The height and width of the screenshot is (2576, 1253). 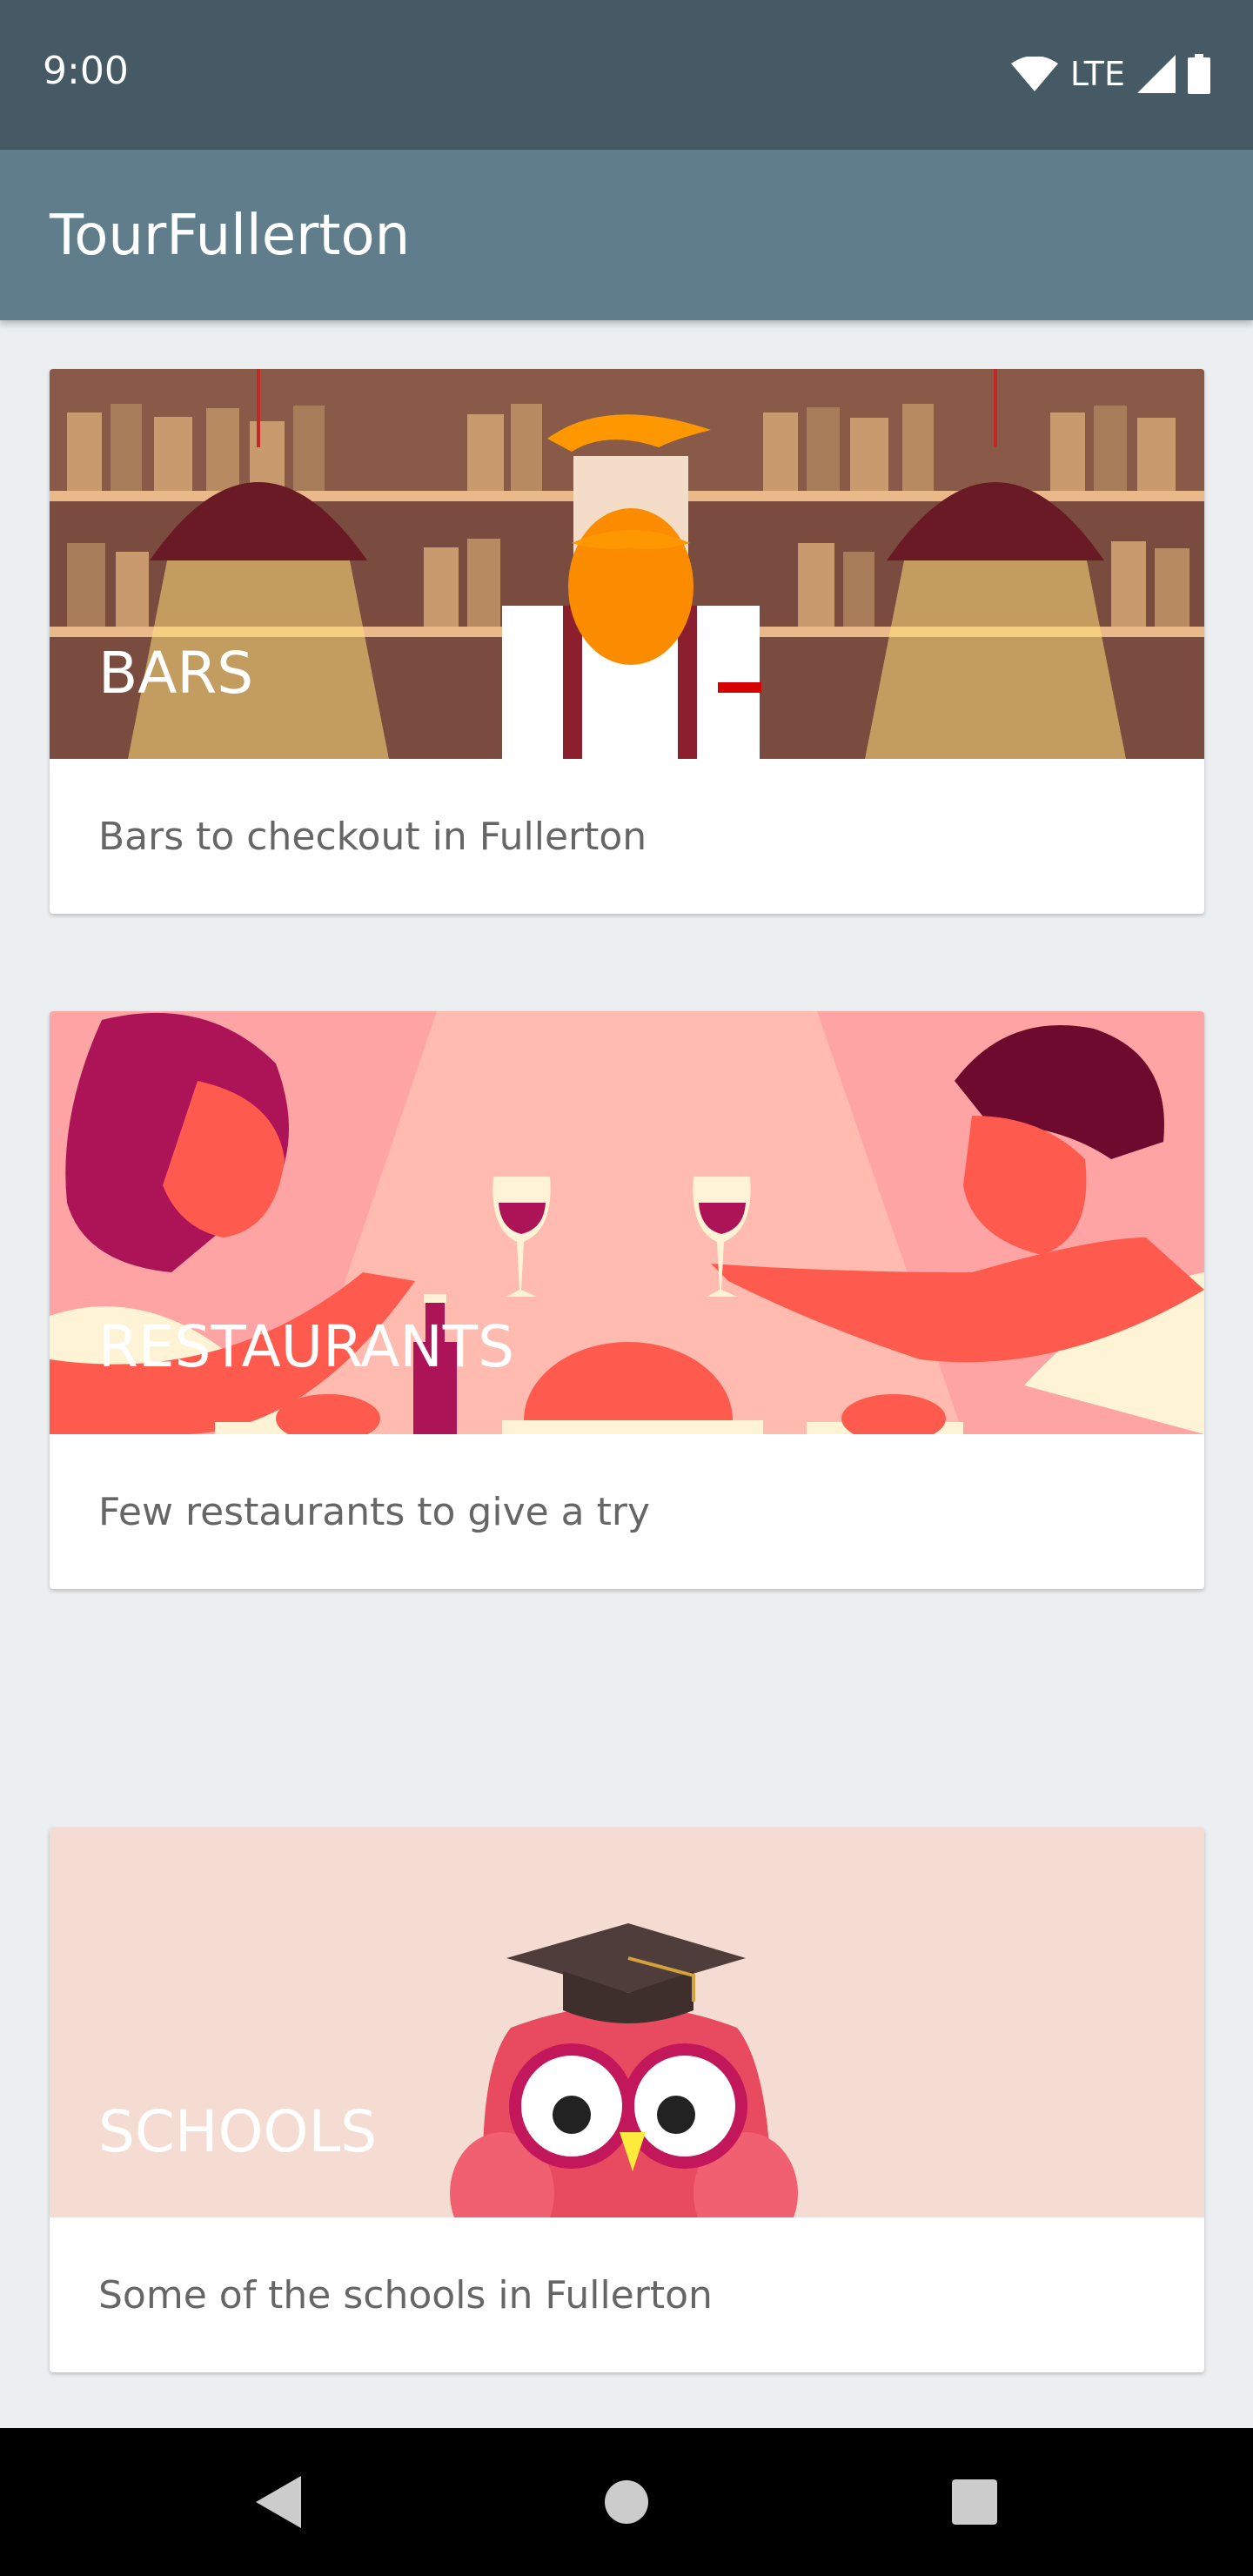 I want to click on network-type-label: LTE, so click(x=1097, y=74).